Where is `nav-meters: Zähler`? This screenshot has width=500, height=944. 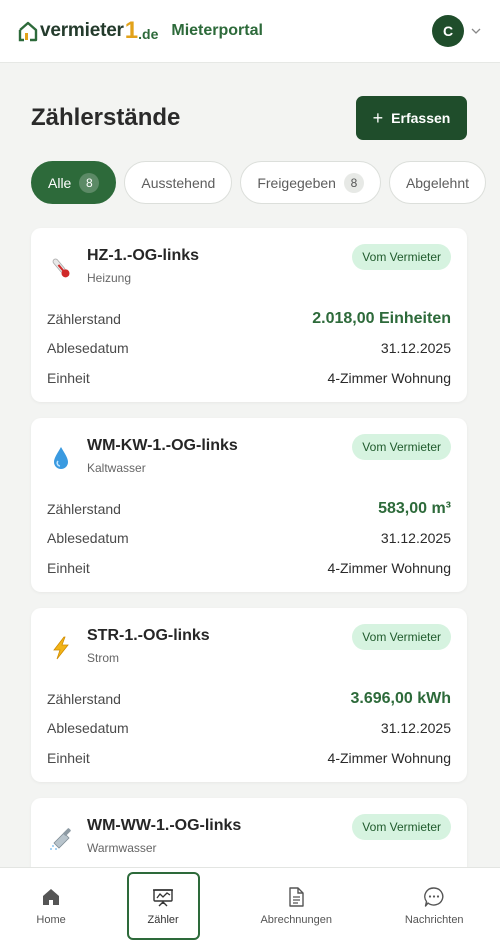
nav-meters: Zähler is located at coordinates (163, 906).